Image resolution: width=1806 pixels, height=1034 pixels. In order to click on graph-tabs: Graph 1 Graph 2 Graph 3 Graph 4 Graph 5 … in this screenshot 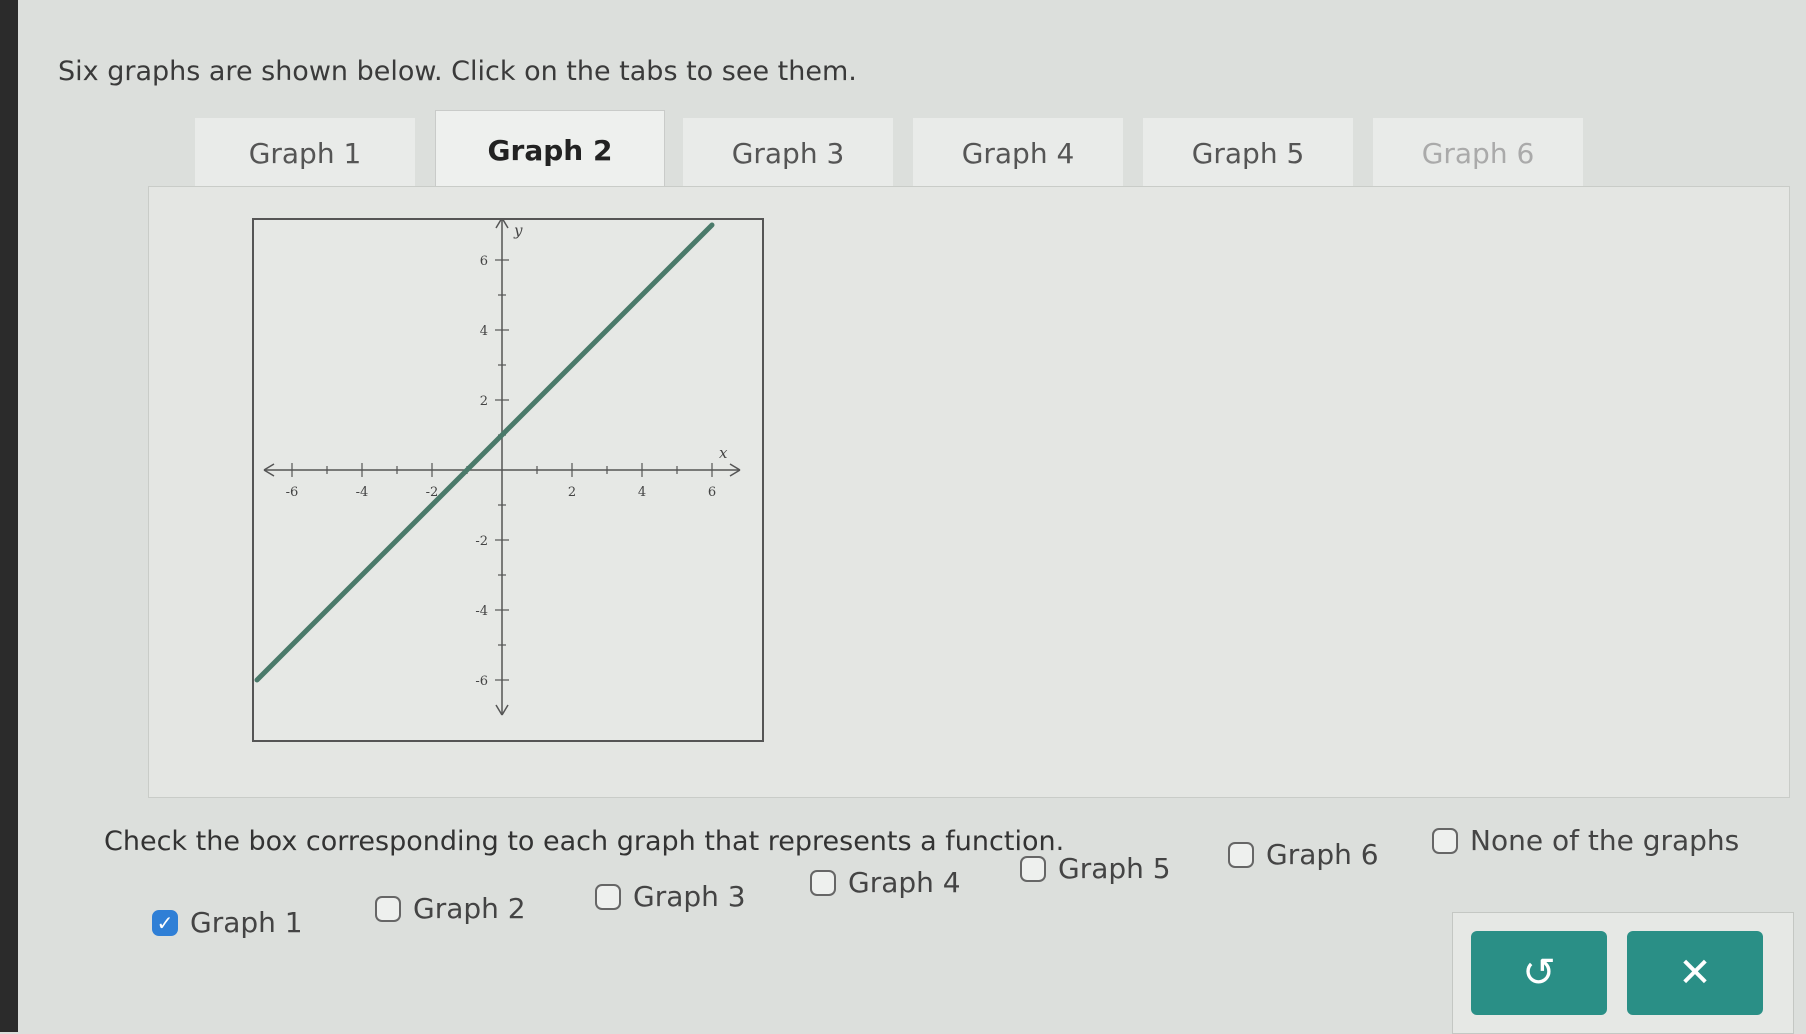, I will do `click(995, 144)`.